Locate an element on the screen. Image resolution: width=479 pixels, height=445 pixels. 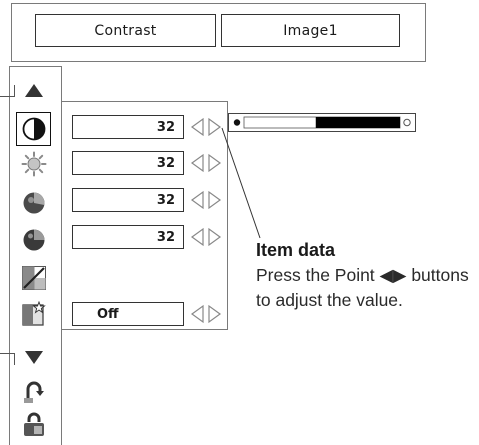
reset-icon is located at coordinates (34, 392).